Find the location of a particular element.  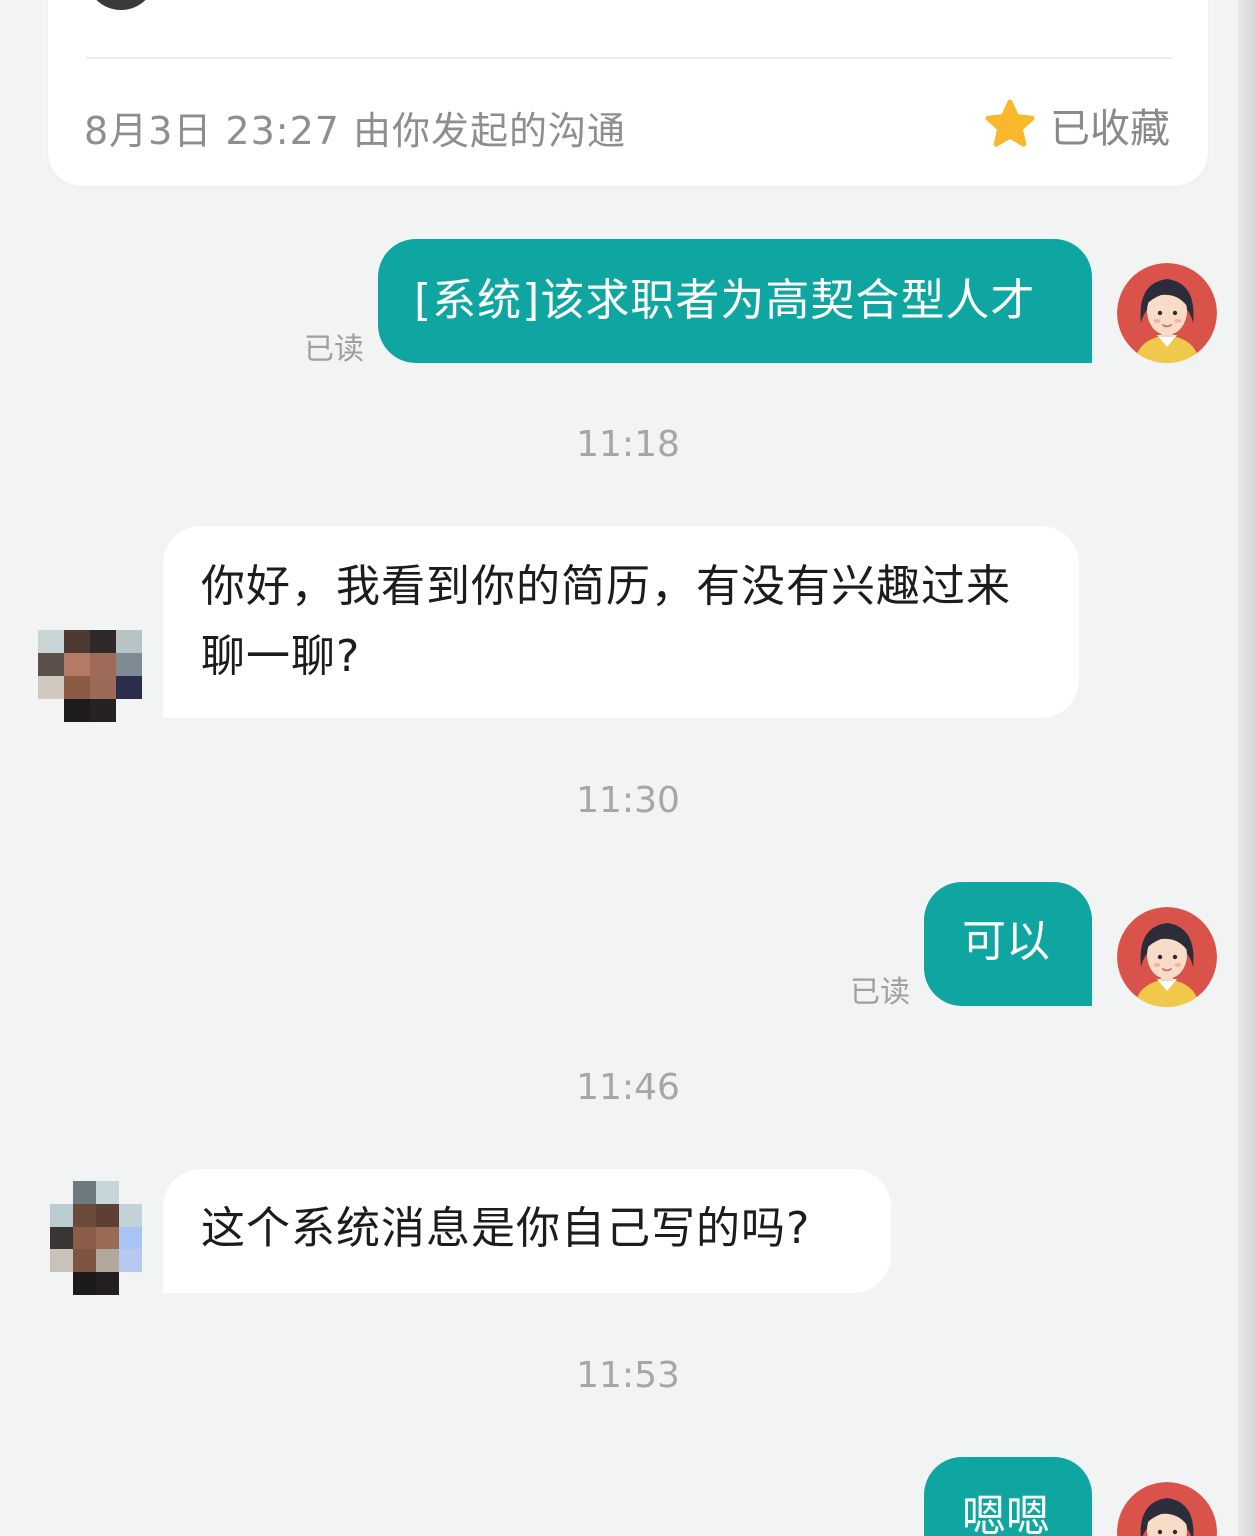

conversation-info-card is located at coordinates (628, 93).